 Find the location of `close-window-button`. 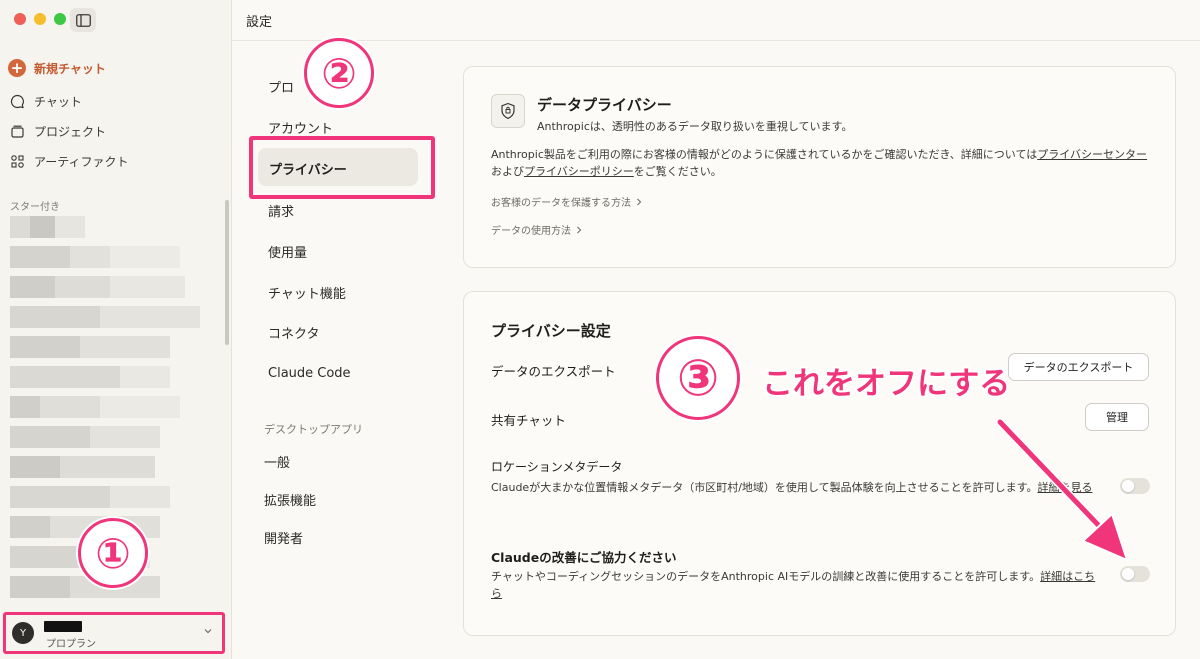

close-window-button is located at coordinates (20, 19).